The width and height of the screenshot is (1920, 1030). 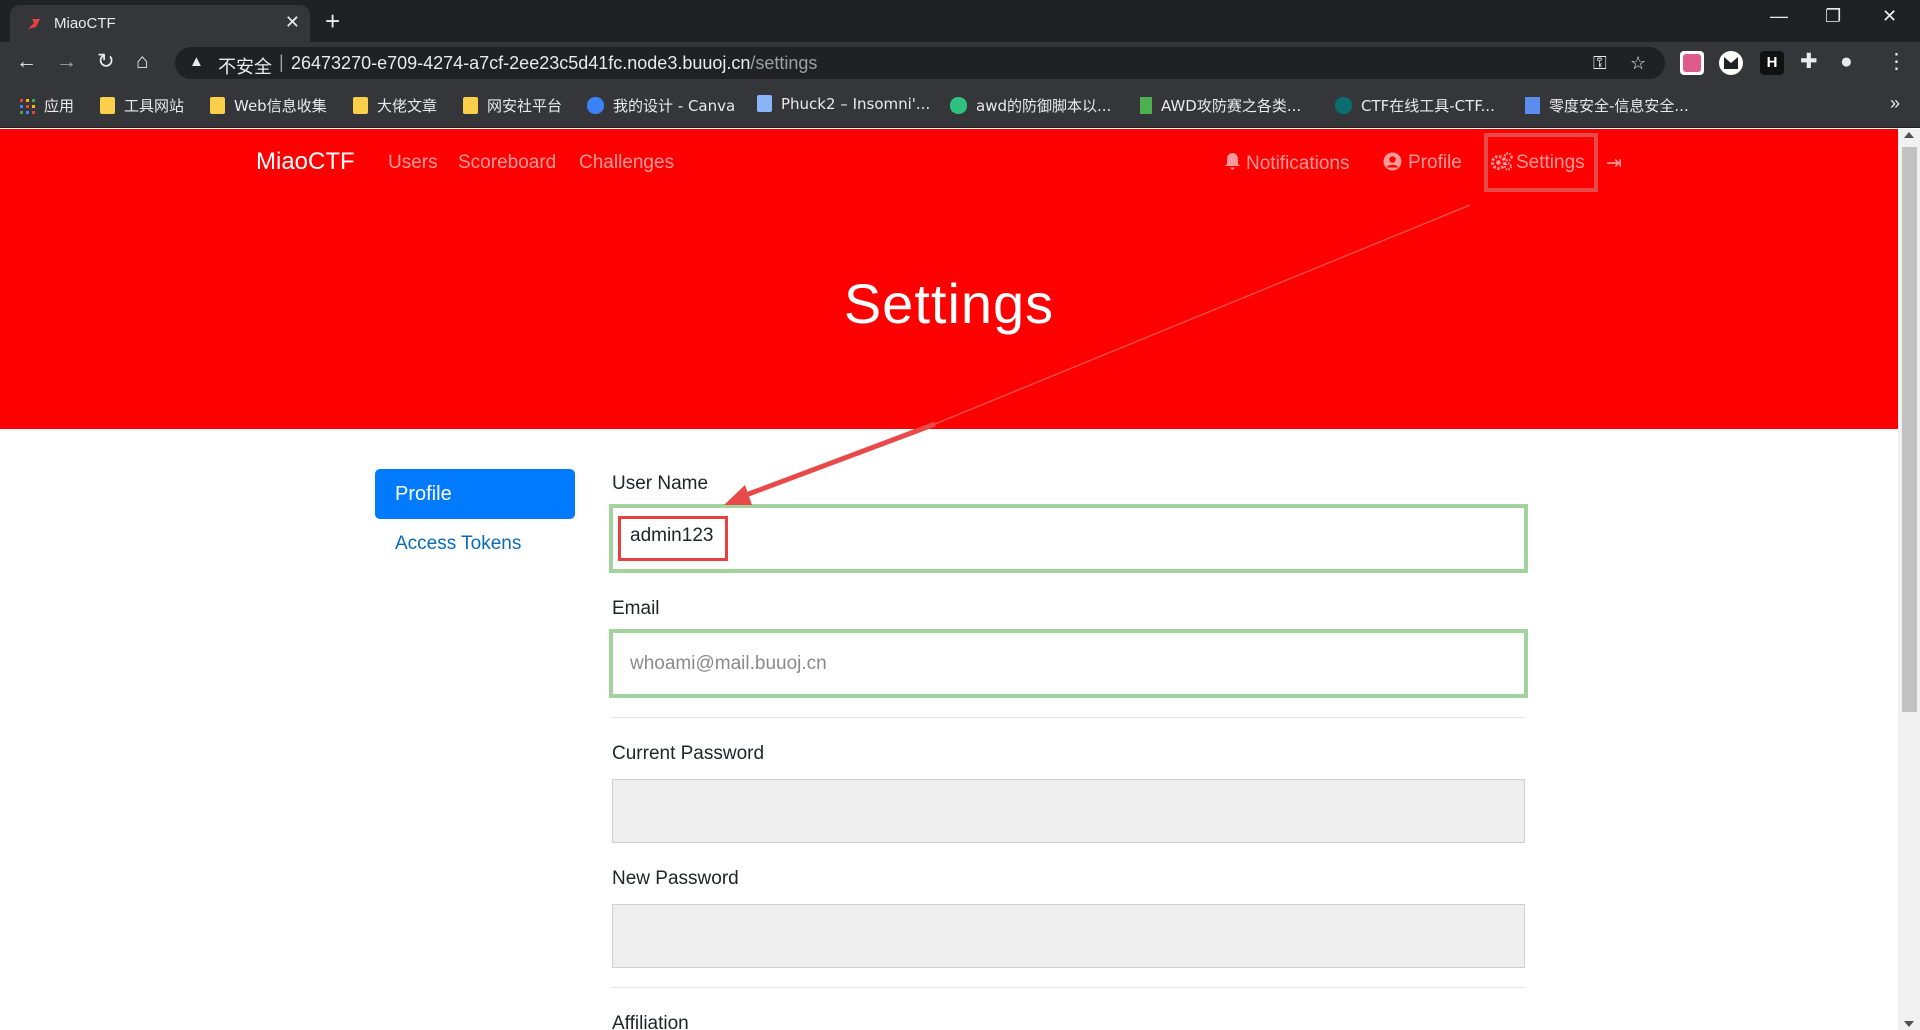 I want to click on new-password-label: New Password, so click(x=675, y=878).